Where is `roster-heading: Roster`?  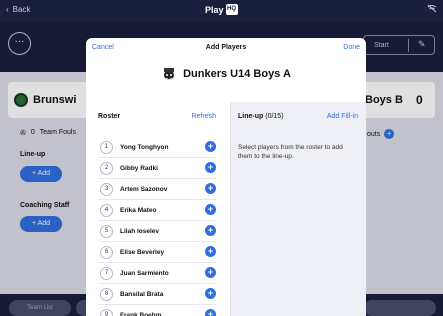 roster-heading: Roster is located at coordinates (109, 116).